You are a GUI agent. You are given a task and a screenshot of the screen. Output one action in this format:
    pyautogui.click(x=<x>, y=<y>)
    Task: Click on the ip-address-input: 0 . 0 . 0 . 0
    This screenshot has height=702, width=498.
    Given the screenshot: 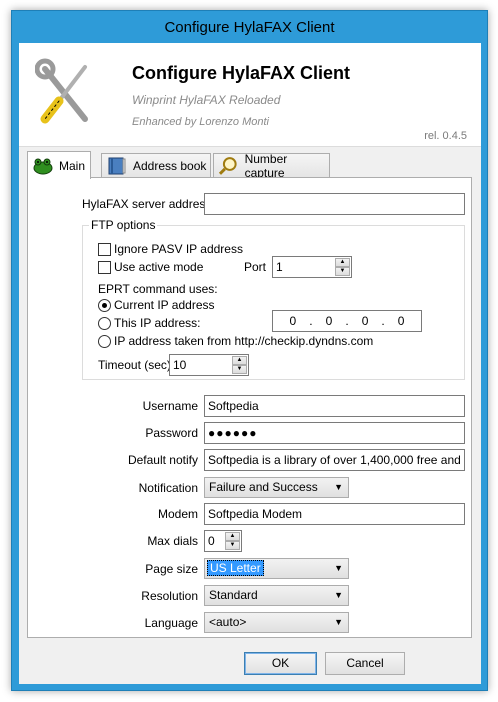 What is the action you would take?
    pyautogui.click(x=347, y=321)
    